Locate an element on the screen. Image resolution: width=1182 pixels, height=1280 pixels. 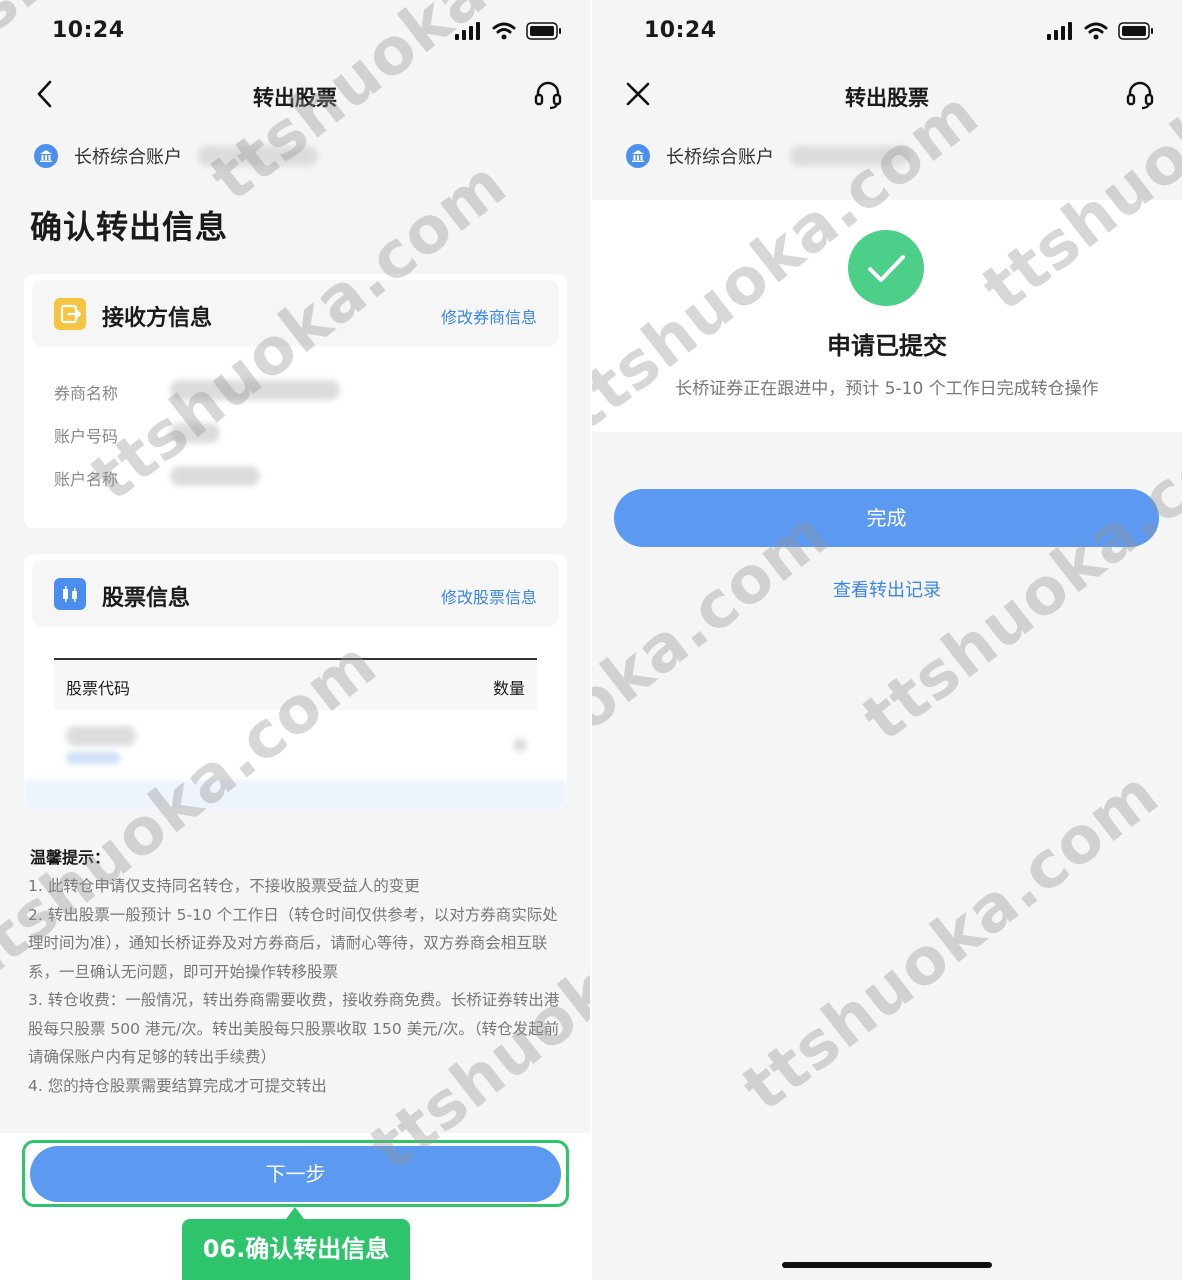
account-name-label: 账户名称 is located at coordinates (86, 479).